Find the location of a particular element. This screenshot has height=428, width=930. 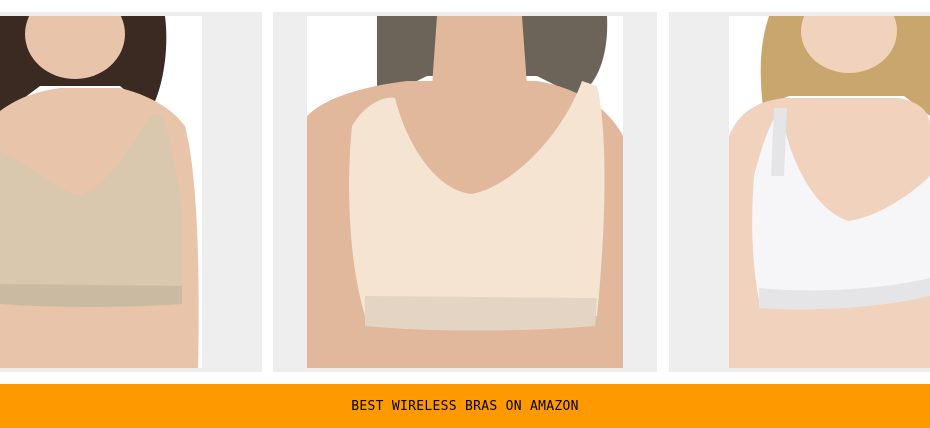

neck-shape is located at coordinates (479, 51).